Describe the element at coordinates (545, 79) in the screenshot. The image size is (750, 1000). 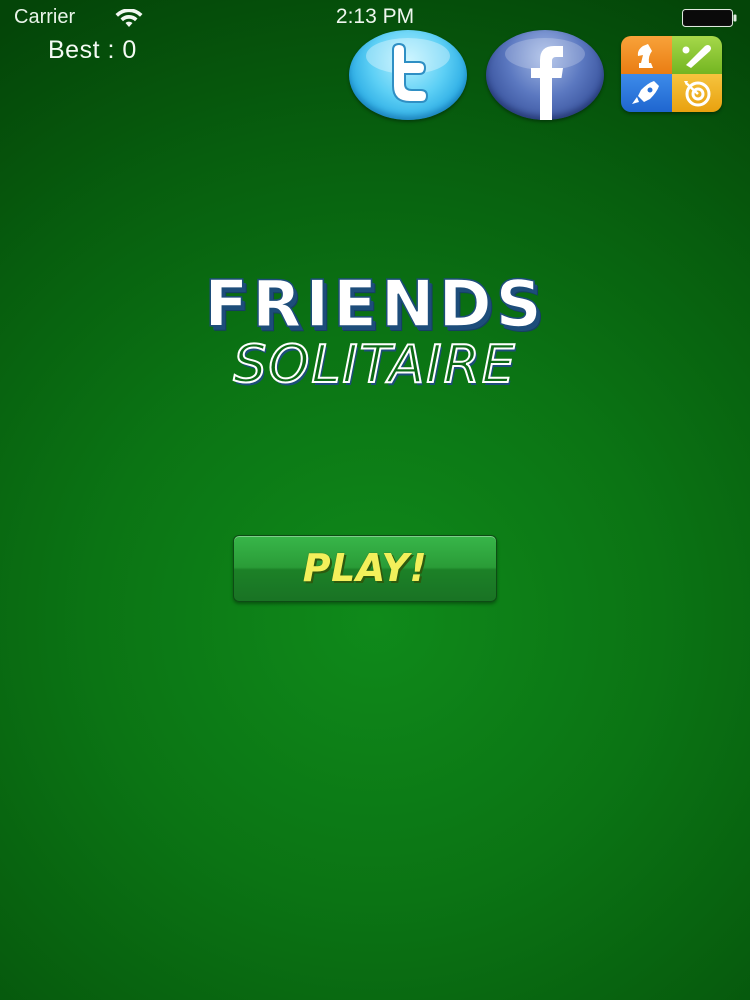
I see `facebook-icon` at that location.